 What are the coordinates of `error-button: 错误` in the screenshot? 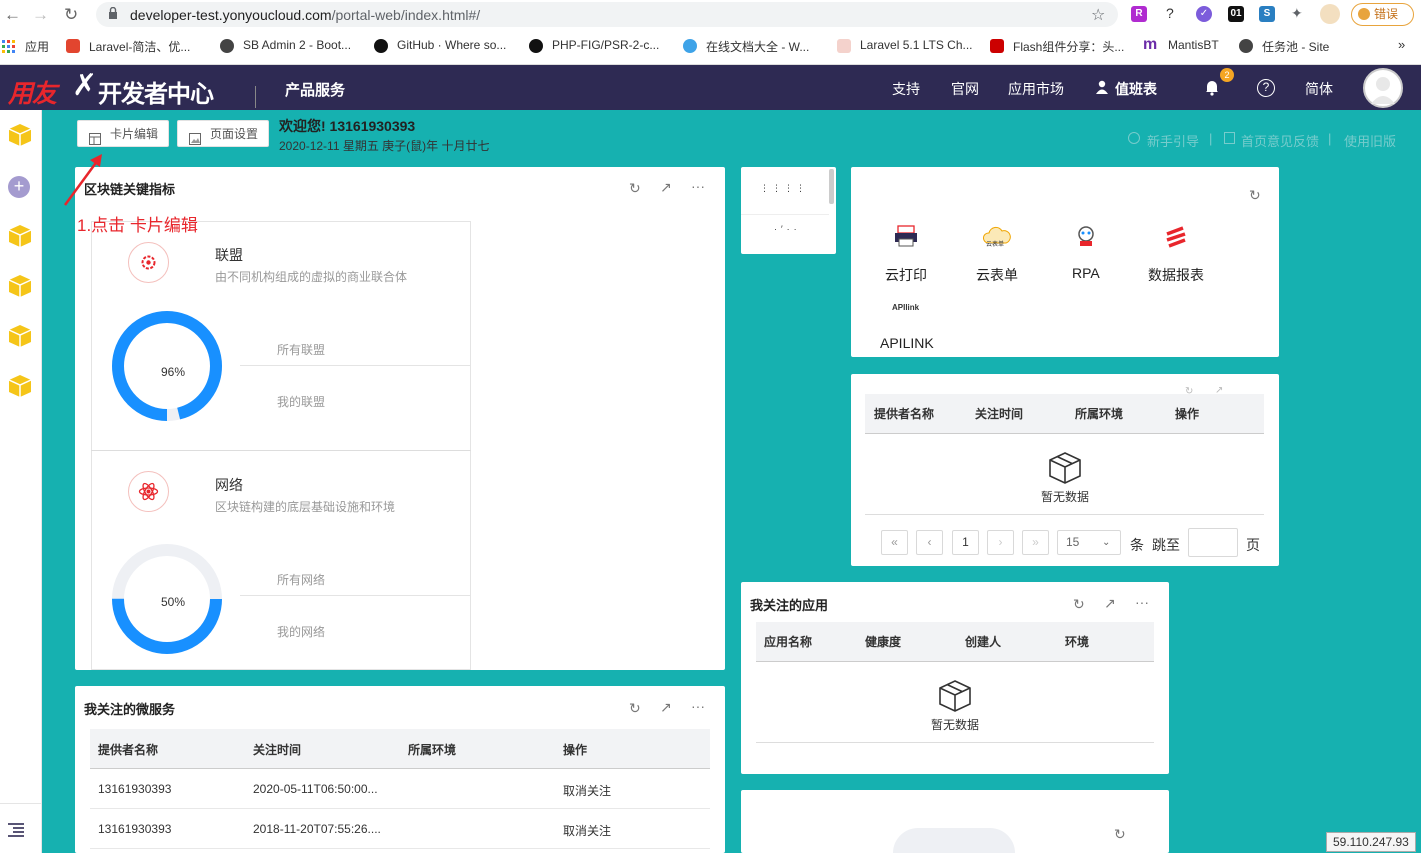 It's located at (1382, 14).